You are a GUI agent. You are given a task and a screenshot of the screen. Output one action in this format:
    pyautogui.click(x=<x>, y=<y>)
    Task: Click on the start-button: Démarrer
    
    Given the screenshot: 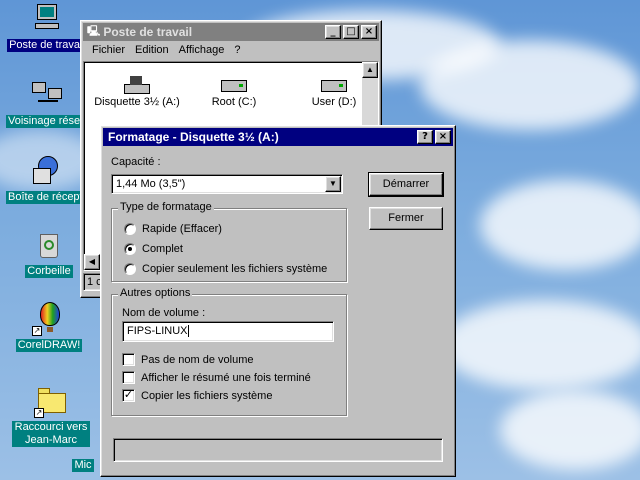 What is the action you would take?
    pyautogui.click(x=406, y=184)
    